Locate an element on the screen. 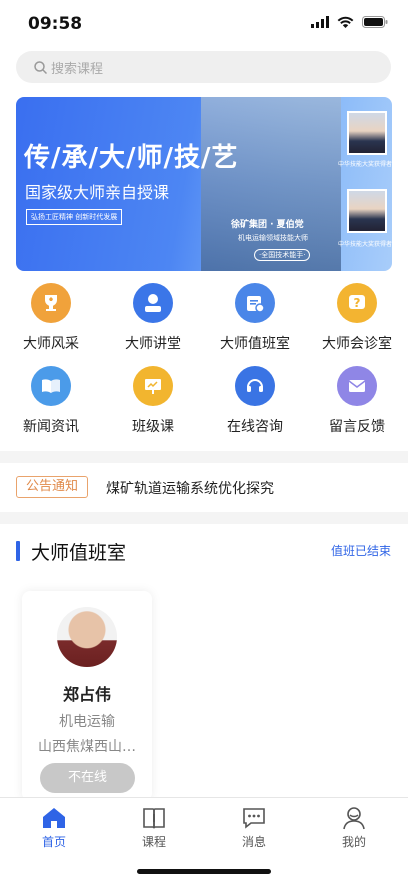 The width and height of the screenshot is (408, 883). banner-title: 传/承/大/师/技/艺 is located at coordinates (131, 158).